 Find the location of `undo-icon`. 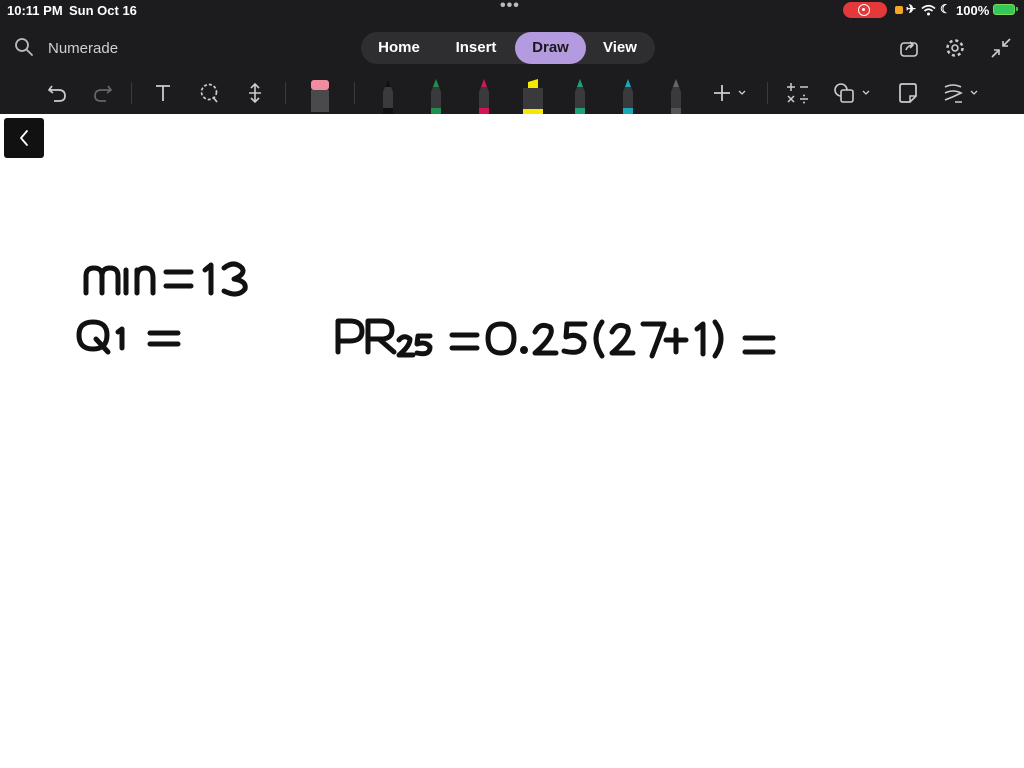

undo-icon is located at coordinates (57, 93).